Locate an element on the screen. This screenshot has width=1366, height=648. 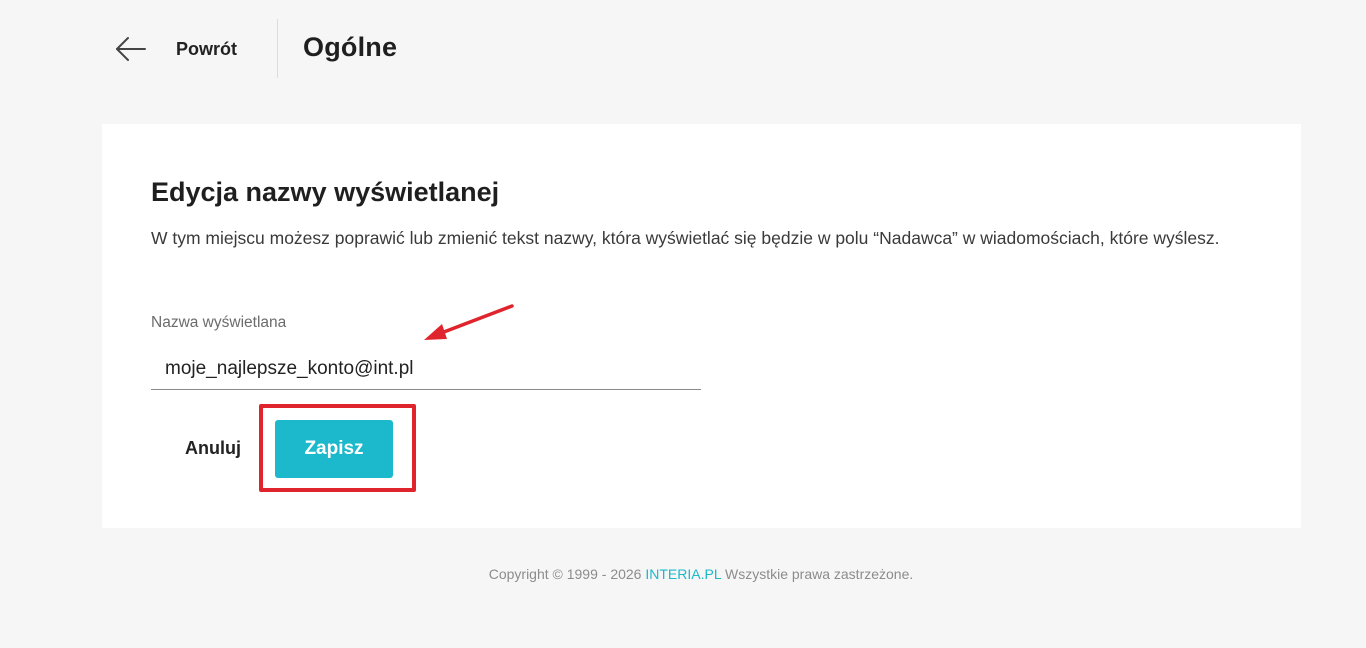
interia-link: INTERIA.PL is located at coordinates (683, 574).